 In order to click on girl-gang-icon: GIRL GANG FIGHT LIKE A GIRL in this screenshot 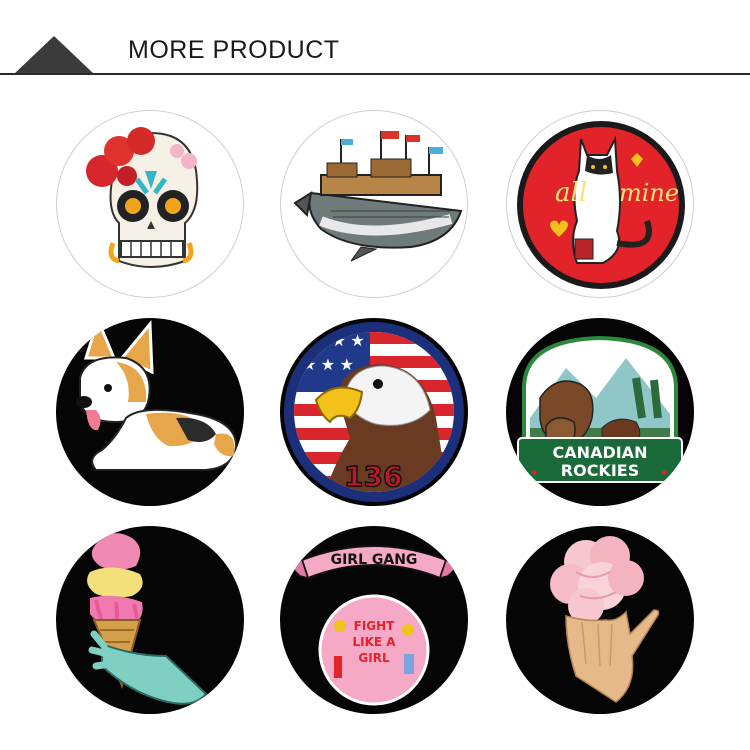, I will do `click(374, 625)`.